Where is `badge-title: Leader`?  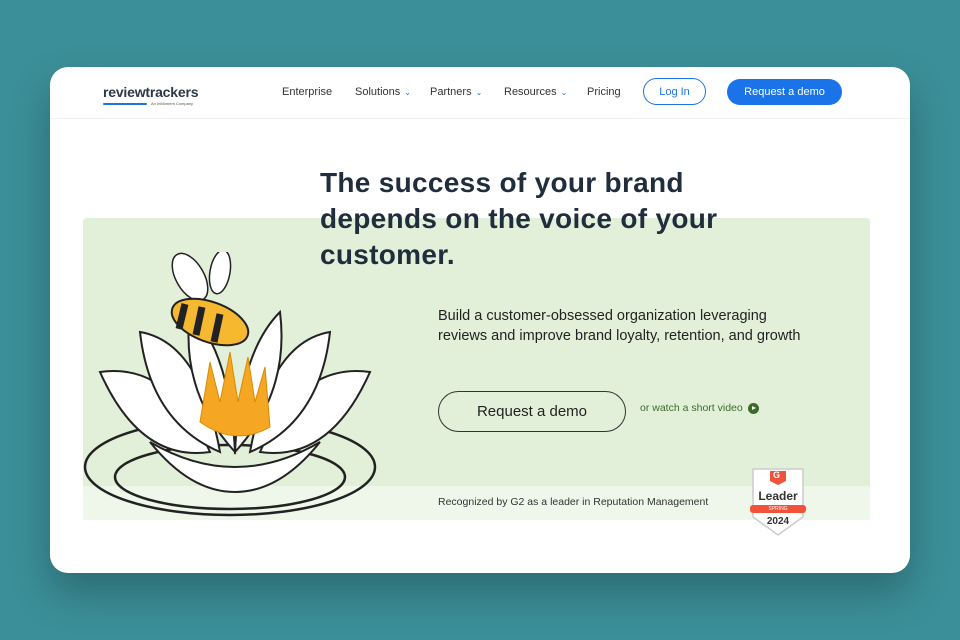
badge-title: Leader is located at coordinates (778, 496).